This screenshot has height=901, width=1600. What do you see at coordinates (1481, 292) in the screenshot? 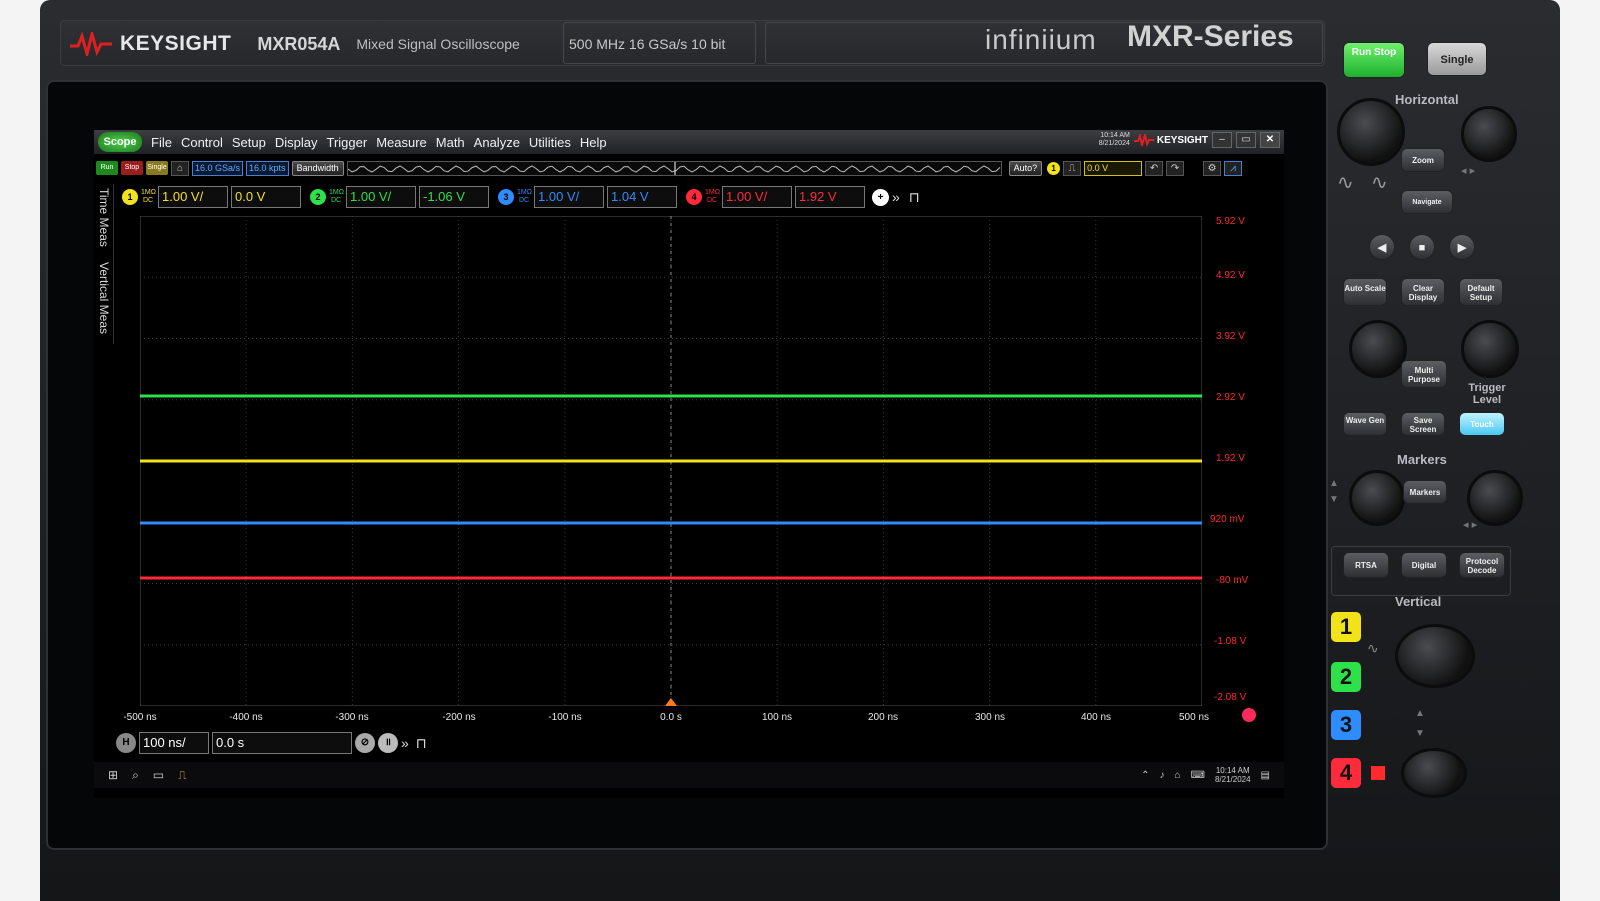
I see `default-setup-key: Default Setup` at bounding box center [1481, 292].